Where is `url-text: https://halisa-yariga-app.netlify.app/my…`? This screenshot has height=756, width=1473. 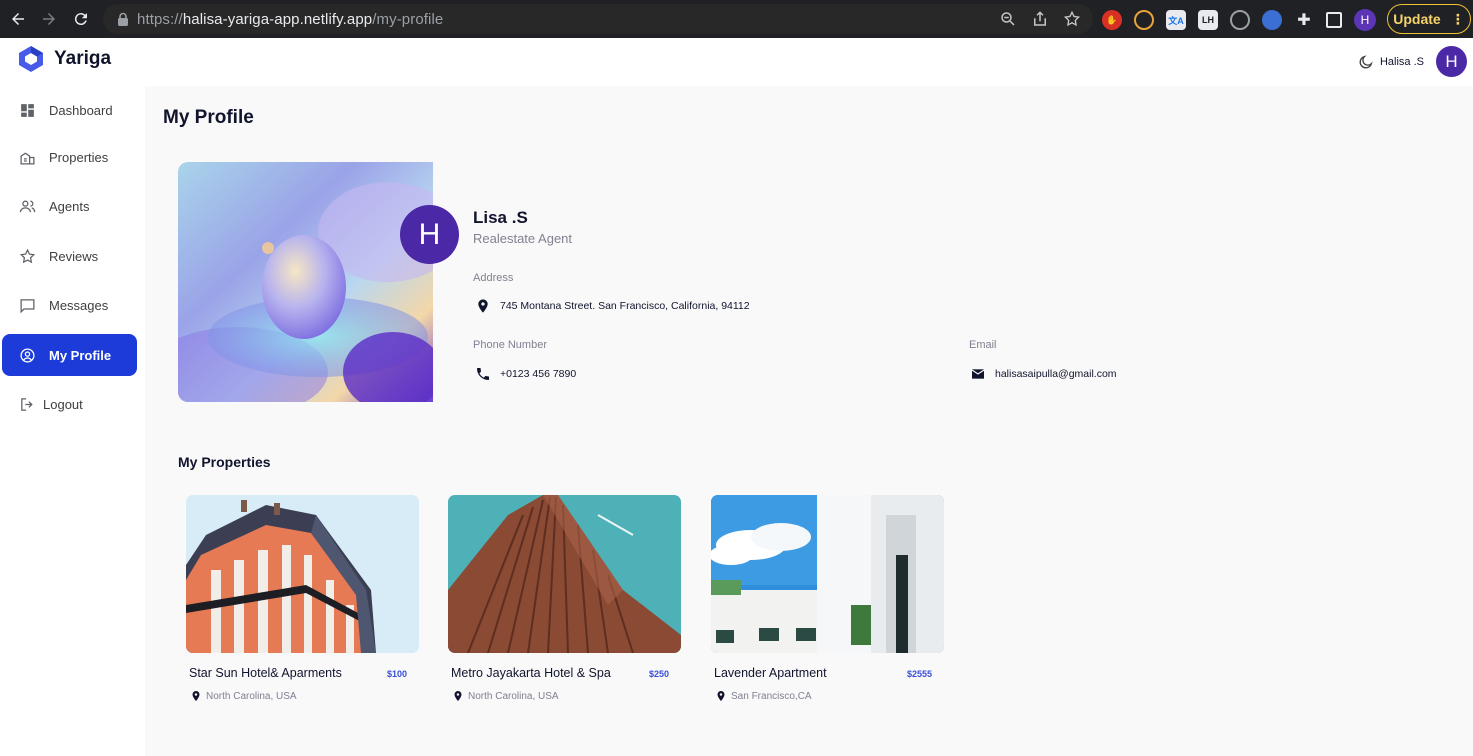 url-text: https://halisa-yariga-app.netlify.app/my… is located at coordinates (290, 19).